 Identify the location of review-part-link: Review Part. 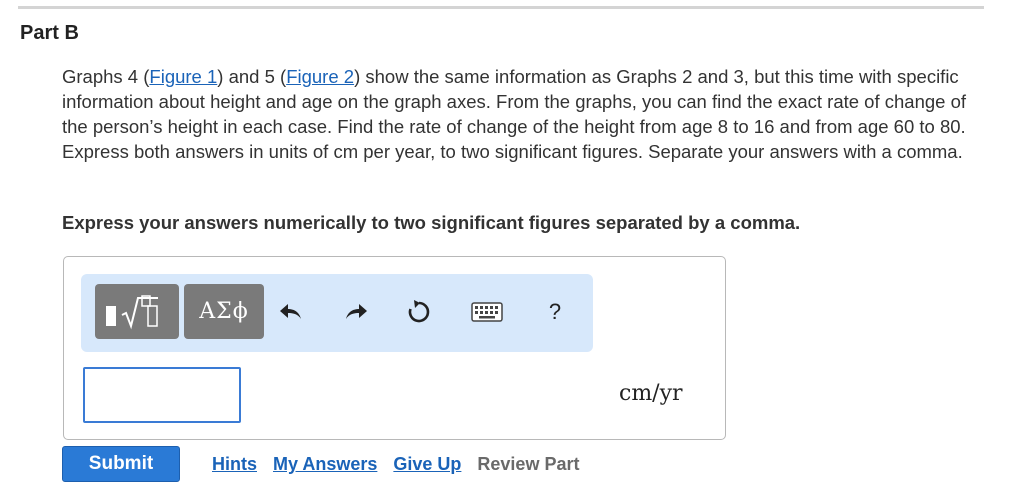
(528, 464).